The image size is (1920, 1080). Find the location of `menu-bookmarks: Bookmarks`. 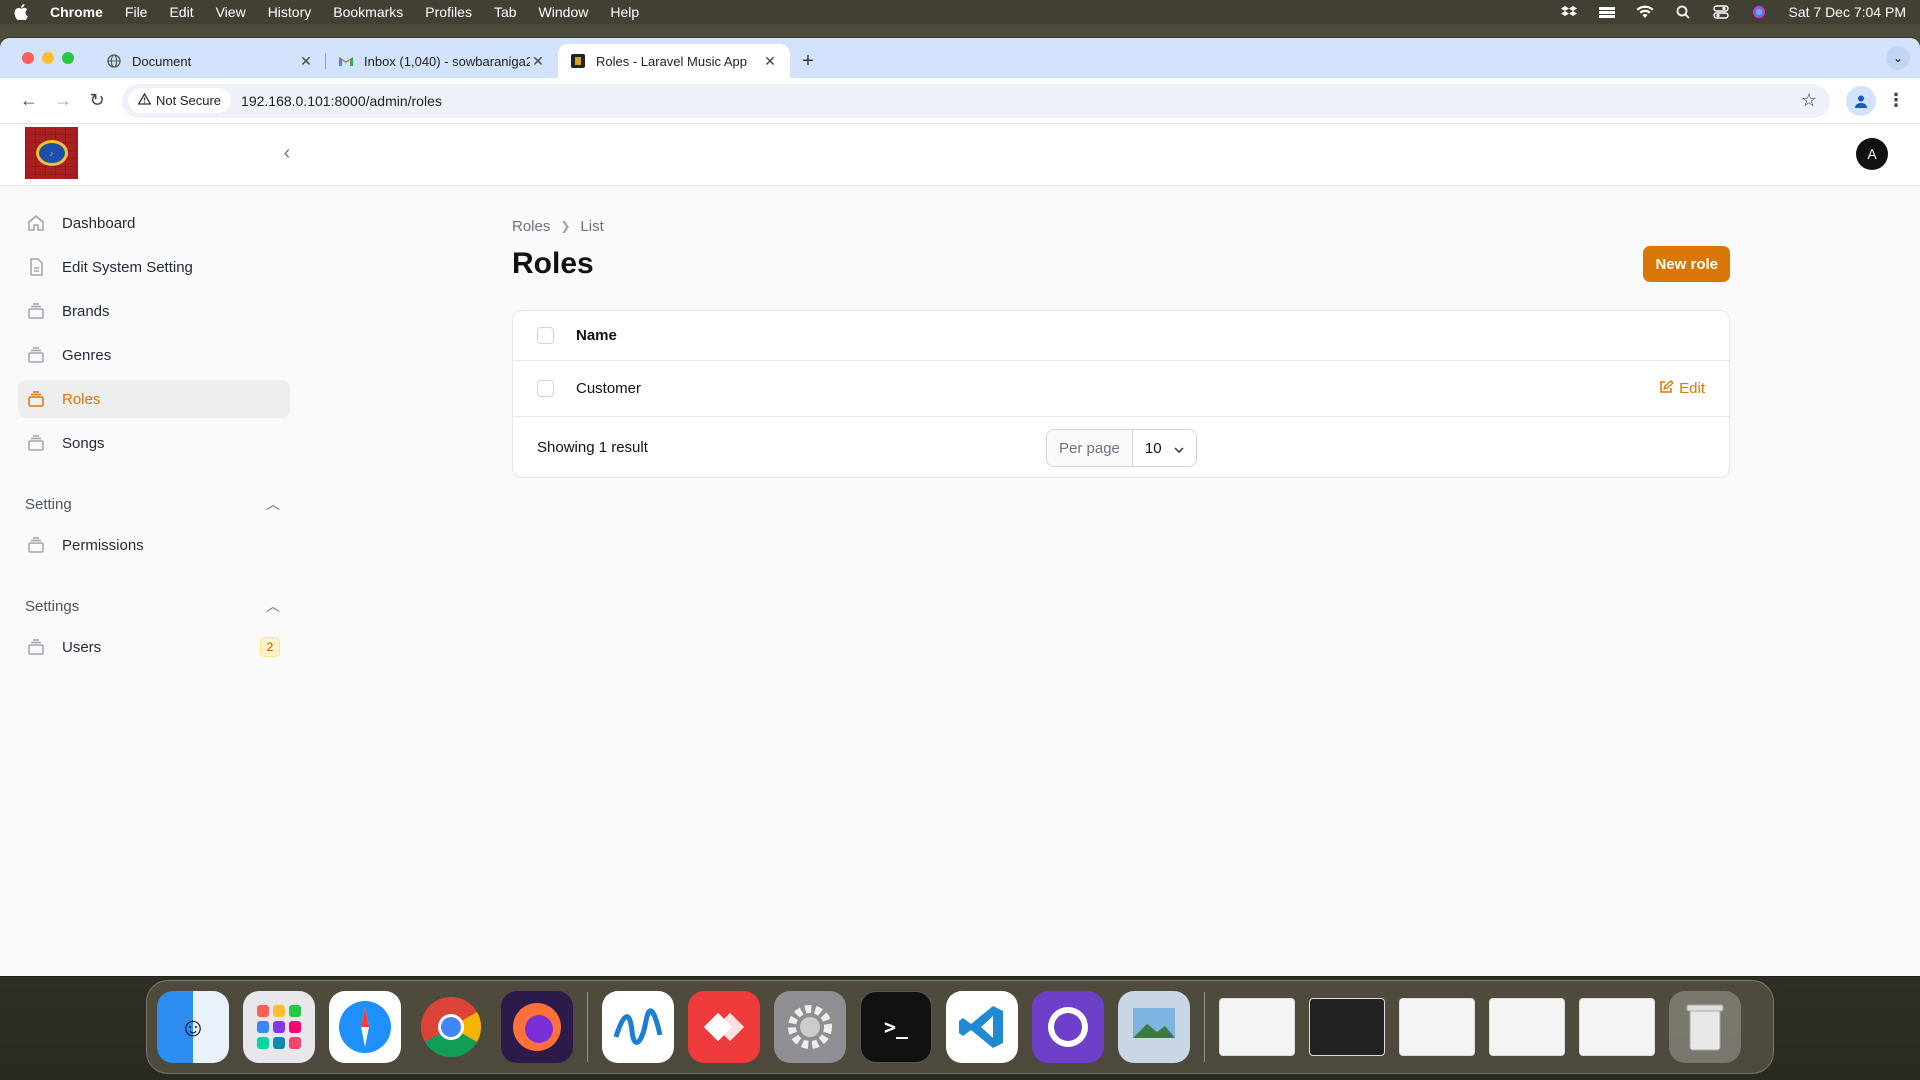

menu-bookmarks: Bookmarks is located at coordinates (368, 12).